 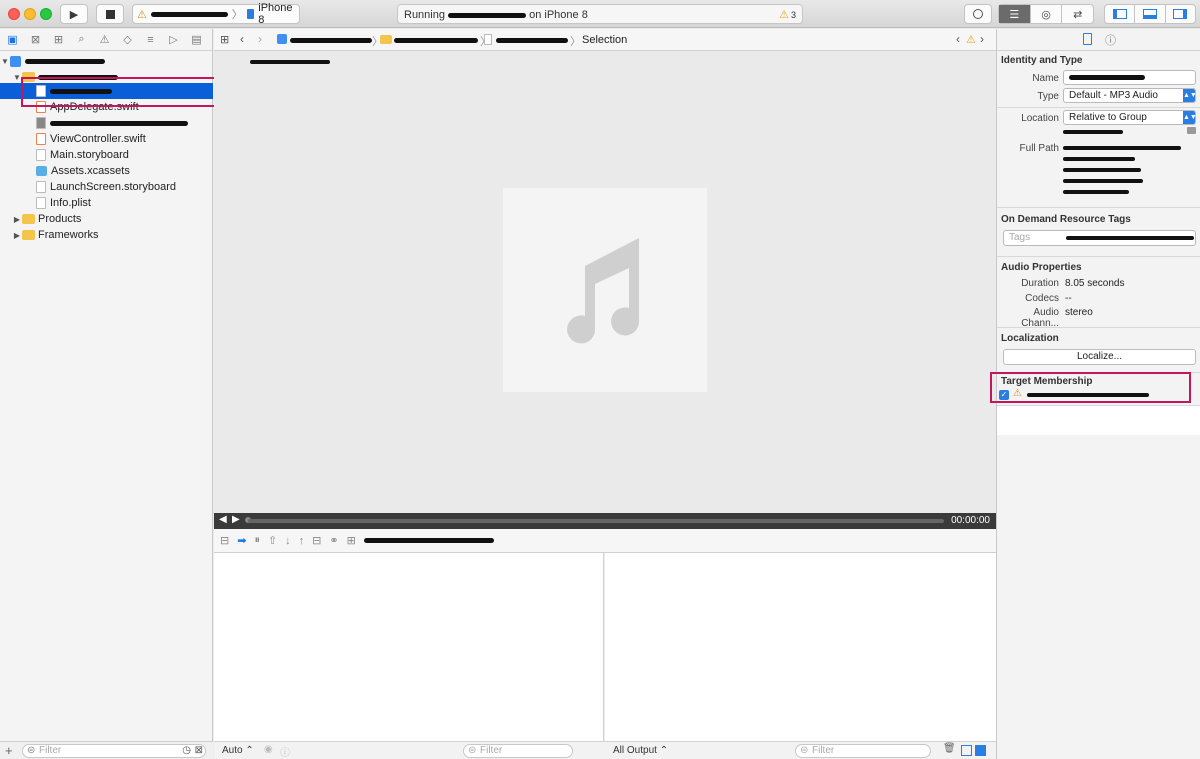 What do you see at coordinates (285, 751) in the screenshot?
I see `info-icon: ⓘ` at bounding box center [285, 751].